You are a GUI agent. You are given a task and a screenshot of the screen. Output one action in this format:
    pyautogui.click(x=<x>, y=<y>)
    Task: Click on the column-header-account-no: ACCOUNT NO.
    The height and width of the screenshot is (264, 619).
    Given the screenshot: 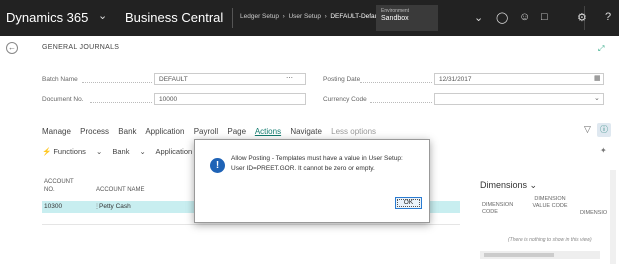 What is the action you would take?
    pyautogui.click(x=59, y=186)
    